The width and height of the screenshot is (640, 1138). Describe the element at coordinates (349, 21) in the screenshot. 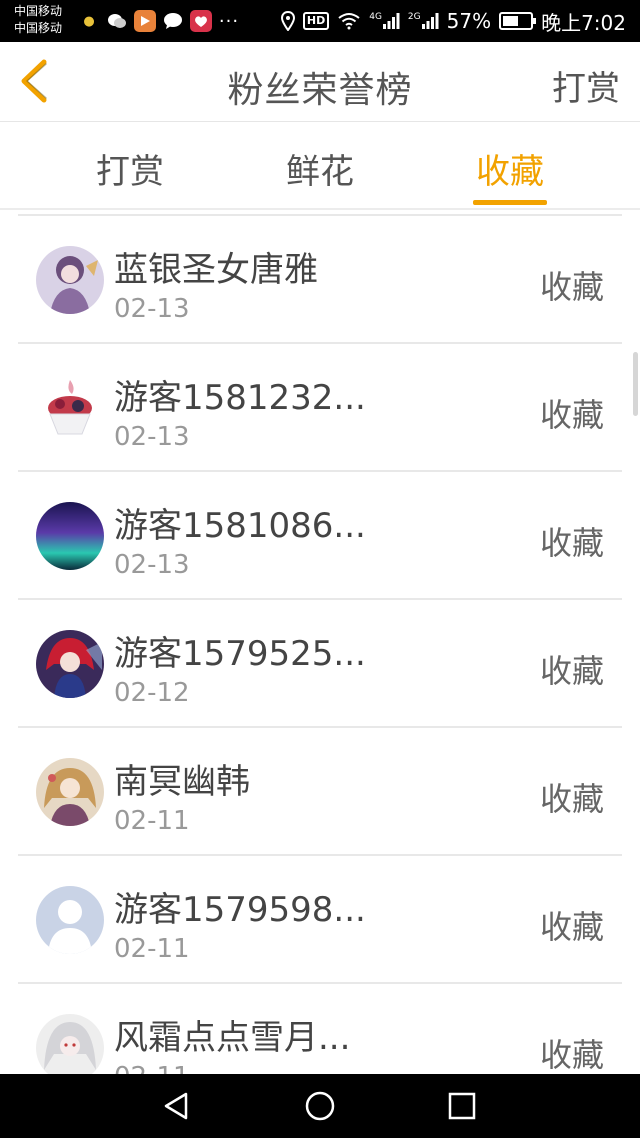

I see `wifi-icon` at that location.